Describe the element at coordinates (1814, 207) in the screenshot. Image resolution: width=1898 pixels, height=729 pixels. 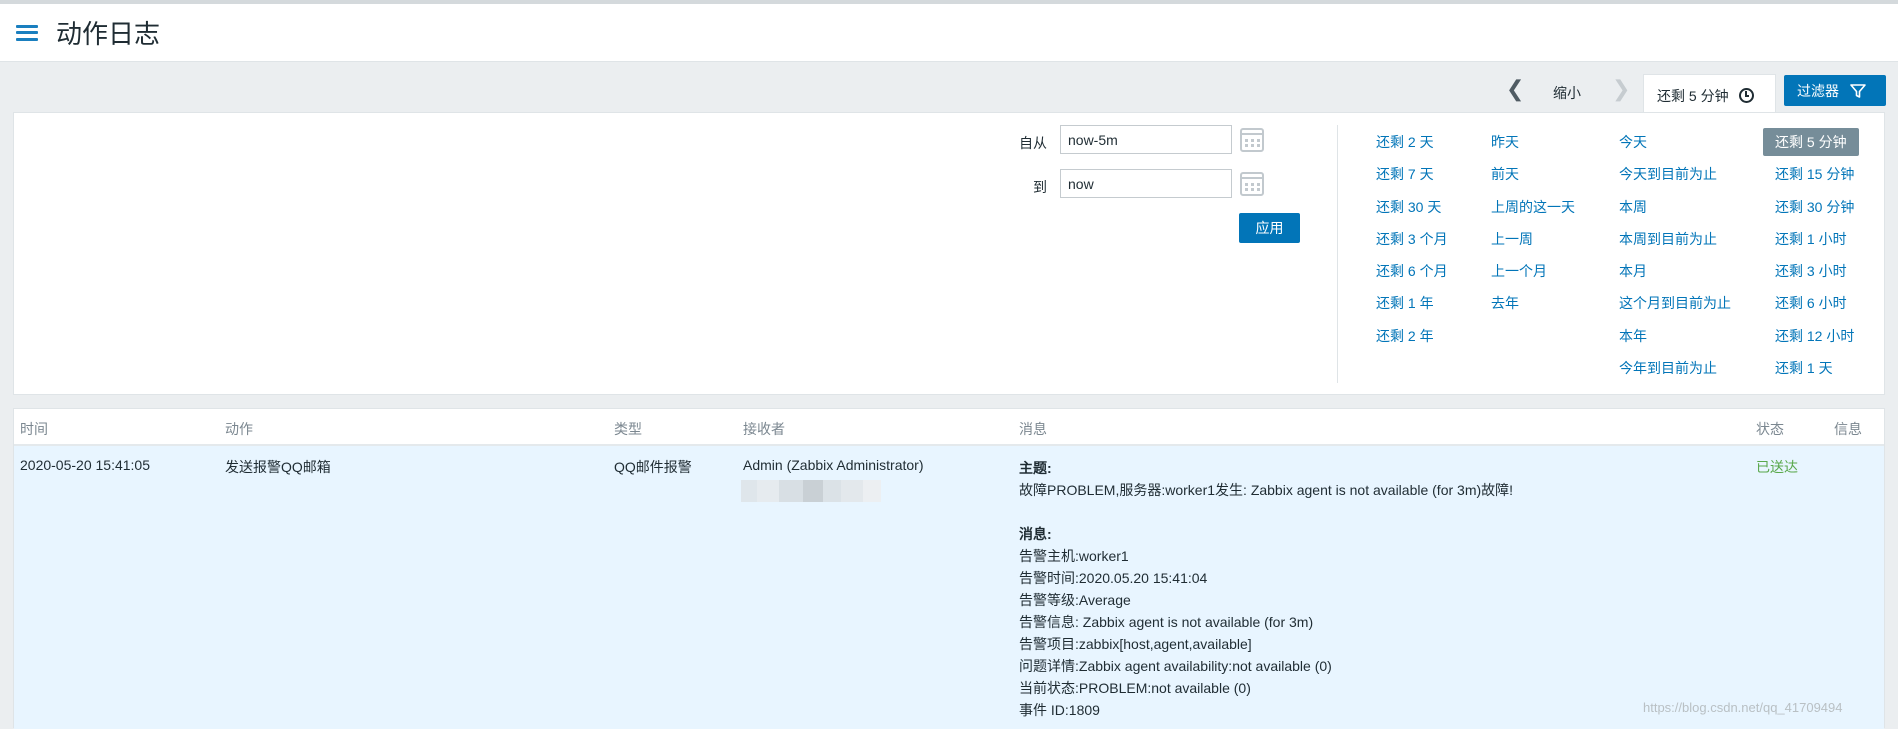
I see `quick-range-link: 还剩 30 分钟` at that location.